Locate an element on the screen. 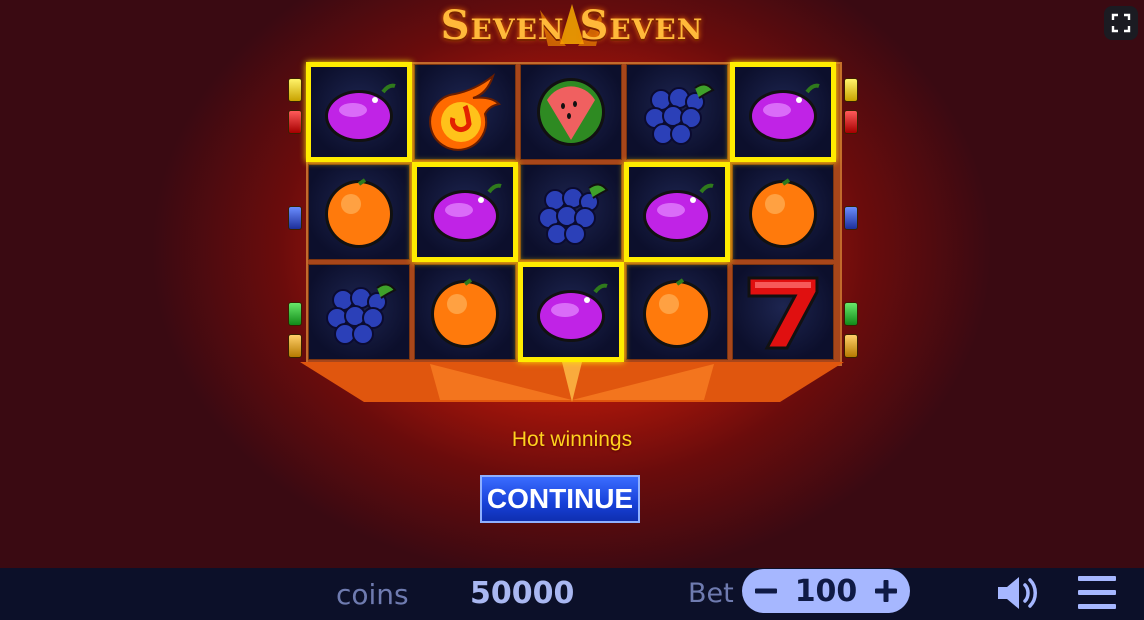 This screenshot has height=620, width=1144. seven-icon is located at coordinates (783, 313).